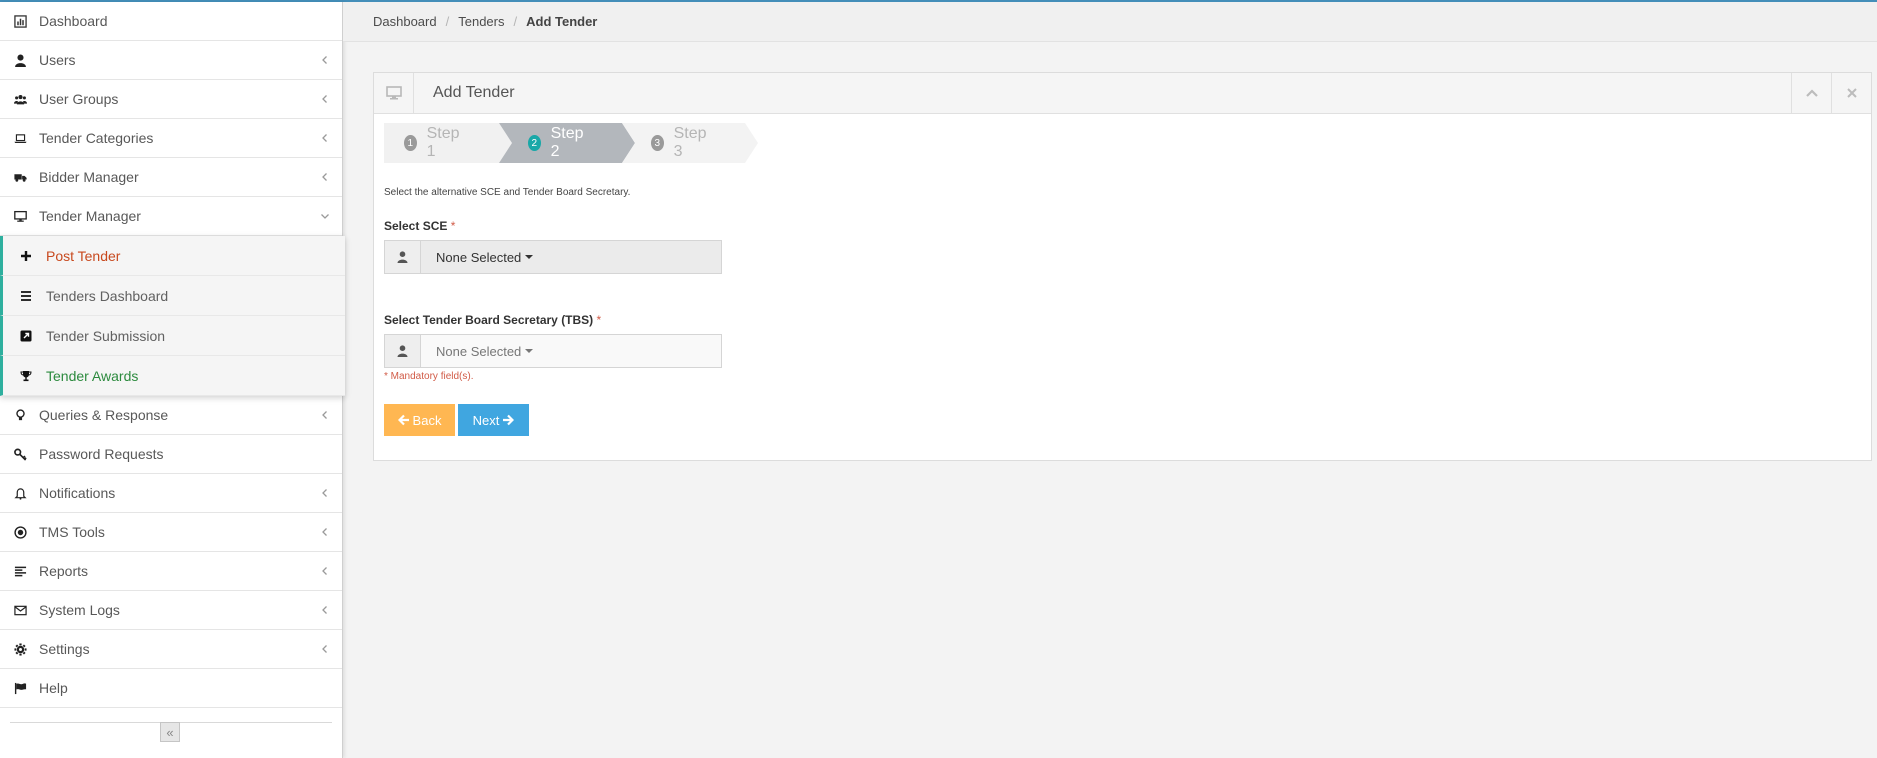  Describe the element at coordinates (171, 649) in the screenshot. I see `sidebar-item-settings: Settings` at that location.